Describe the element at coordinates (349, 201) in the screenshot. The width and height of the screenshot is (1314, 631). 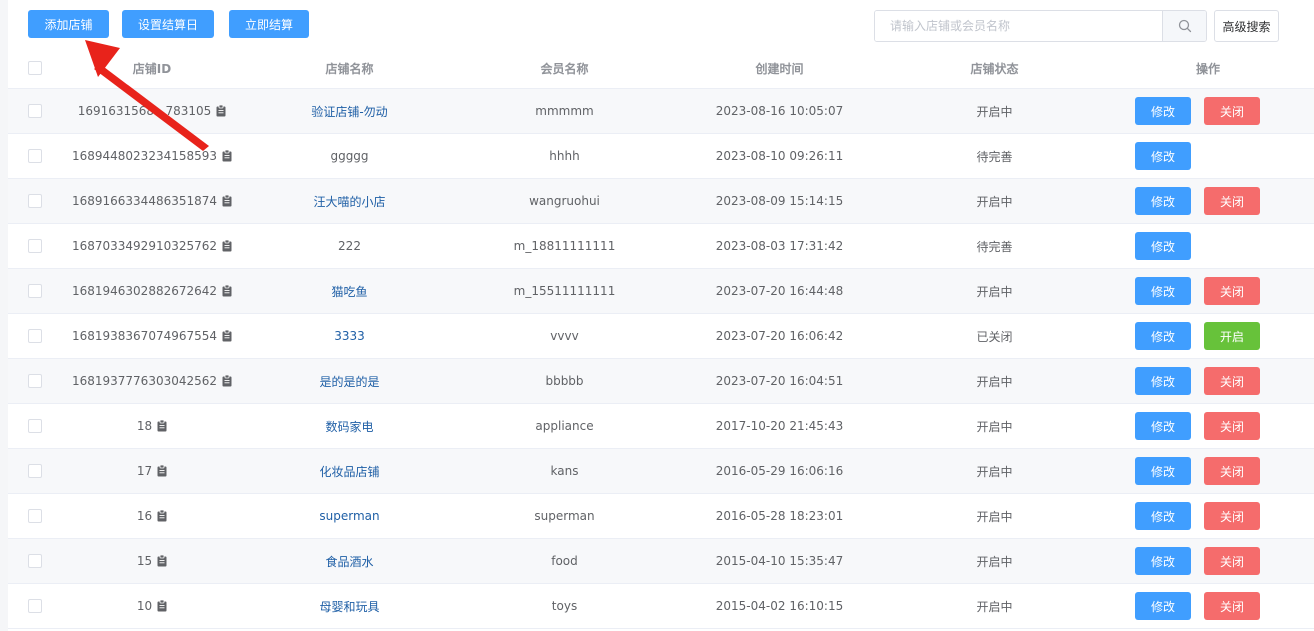
I see `shop-name: 汪大喵的小店` at that location.